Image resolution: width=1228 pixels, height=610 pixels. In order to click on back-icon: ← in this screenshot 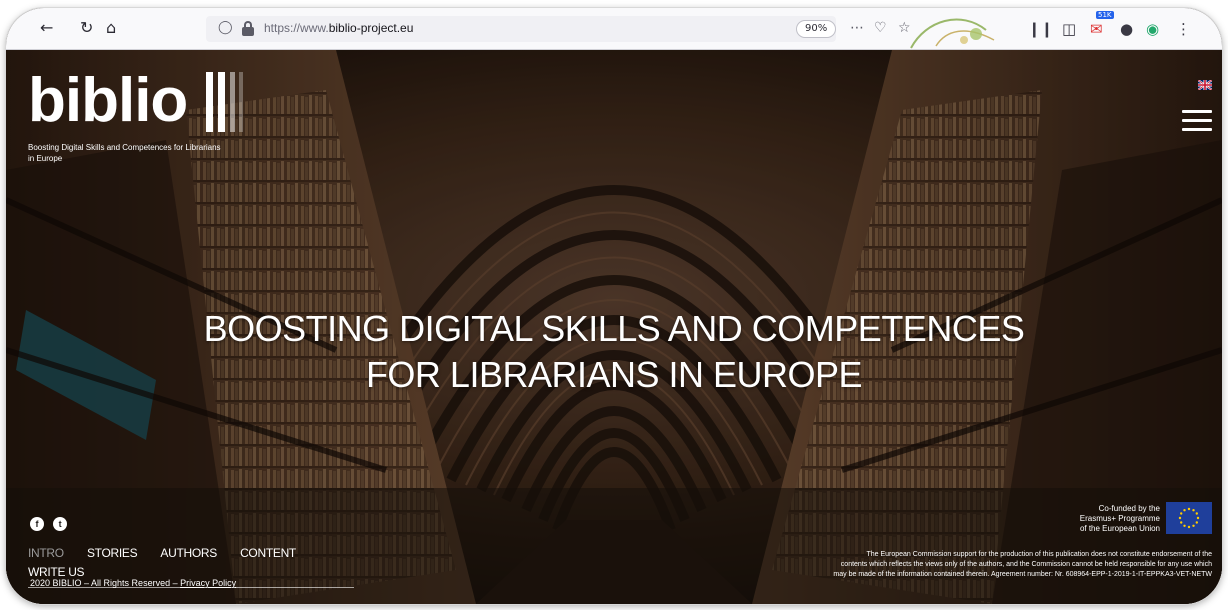, I will do `click(46, 28)`.